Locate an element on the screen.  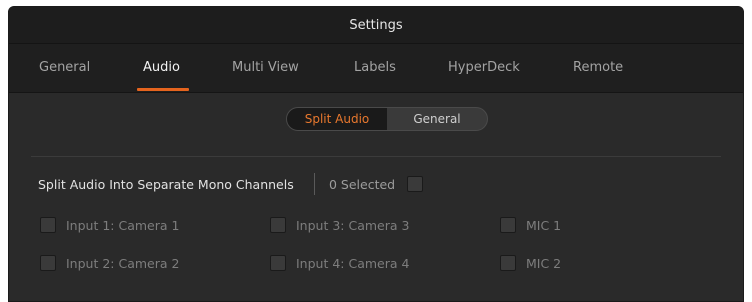
active-tab-indicator is located at coordinates (163, 89).